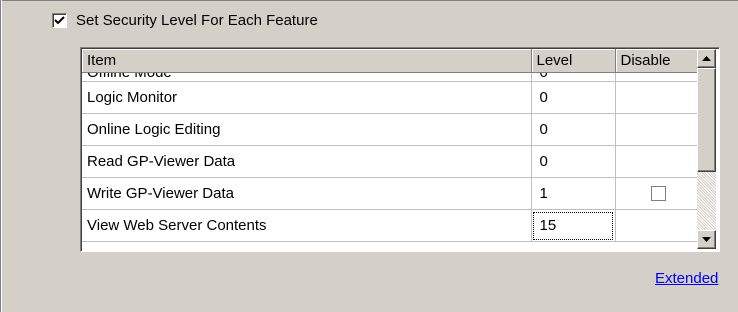 This screenshot has height=312, width=738. I want to click on column-header-item: Item, so click(307, 61).